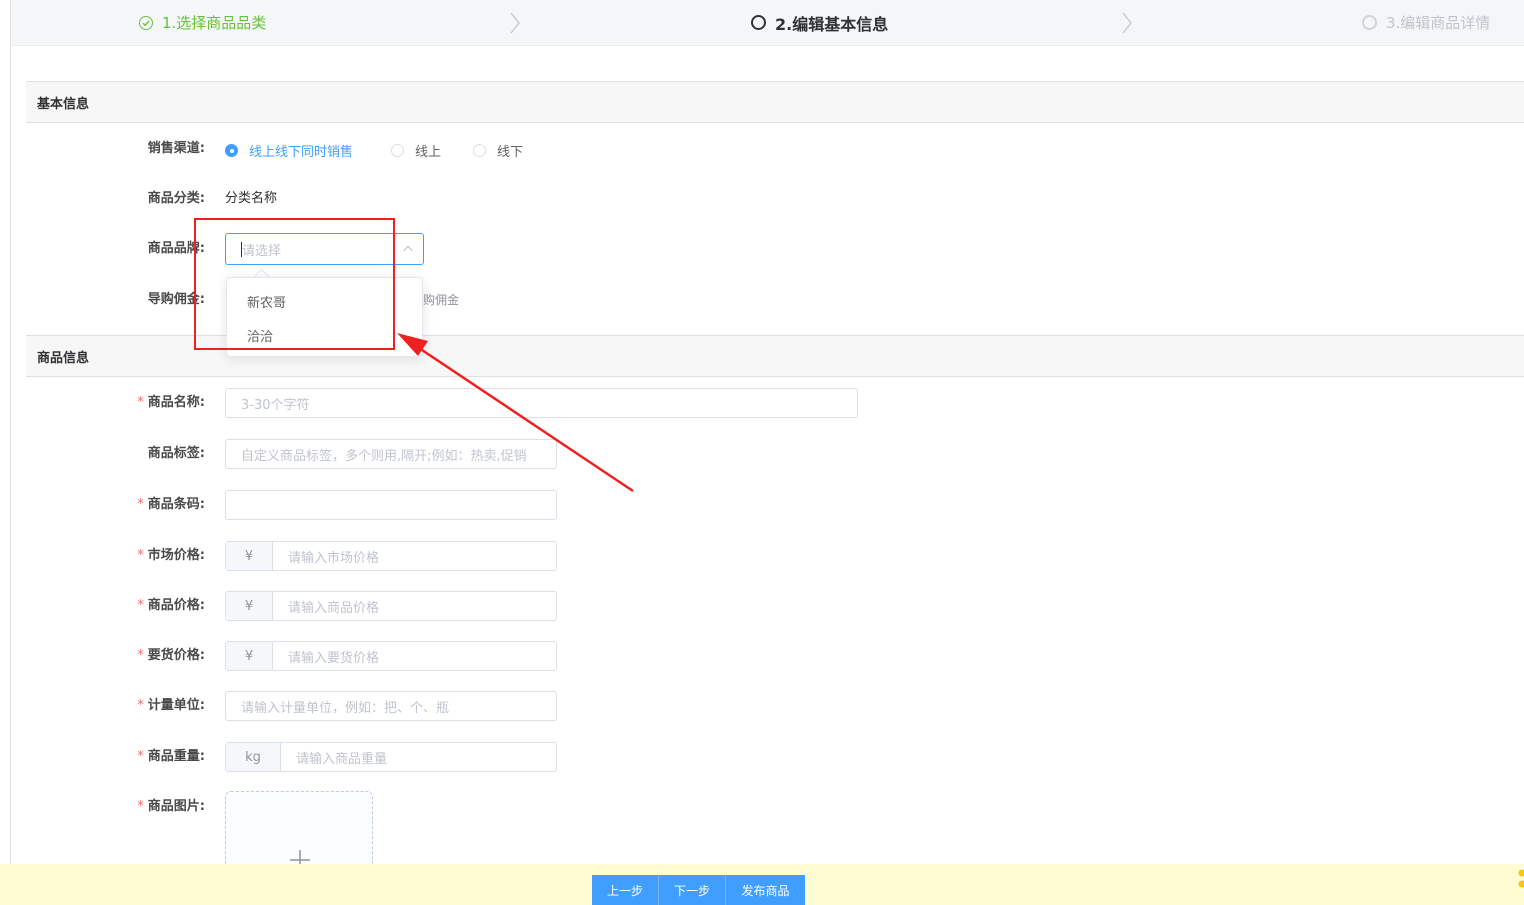 This screenshot has width=1524, height=905. Describe the element at coordinates (391, 656) in the screenshot. I see `order-price-input: ¥ 请输入要货价格` at that location.